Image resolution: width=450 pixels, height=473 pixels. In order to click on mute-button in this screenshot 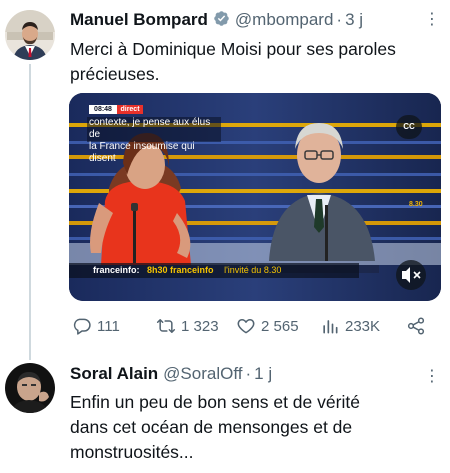, I will do `click(411, 275)`.